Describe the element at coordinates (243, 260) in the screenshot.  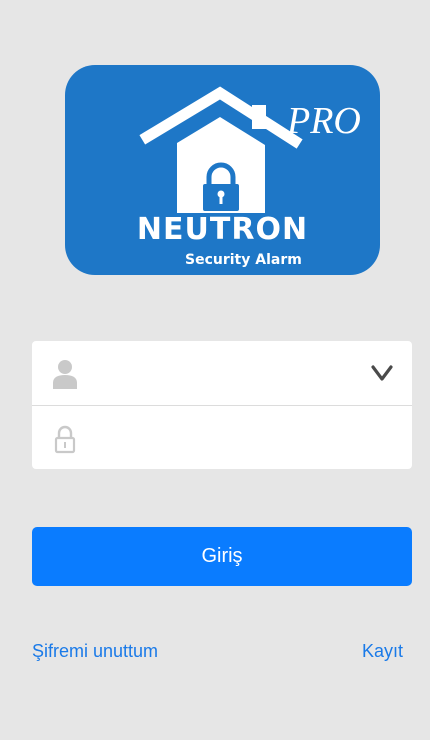
I see `logo-tagline: Security Alarm` at that location.